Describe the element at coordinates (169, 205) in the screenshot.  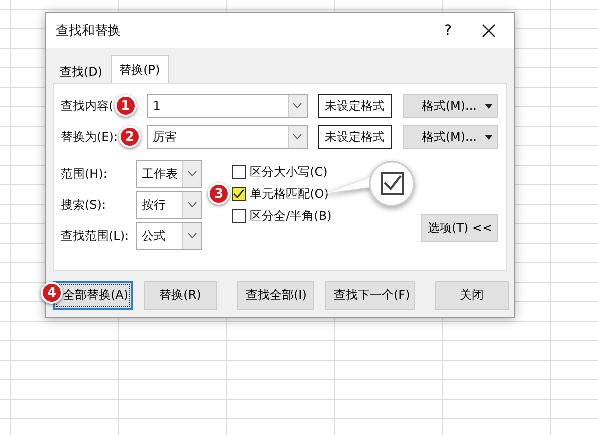
I see `select-field: 按行` at that location.